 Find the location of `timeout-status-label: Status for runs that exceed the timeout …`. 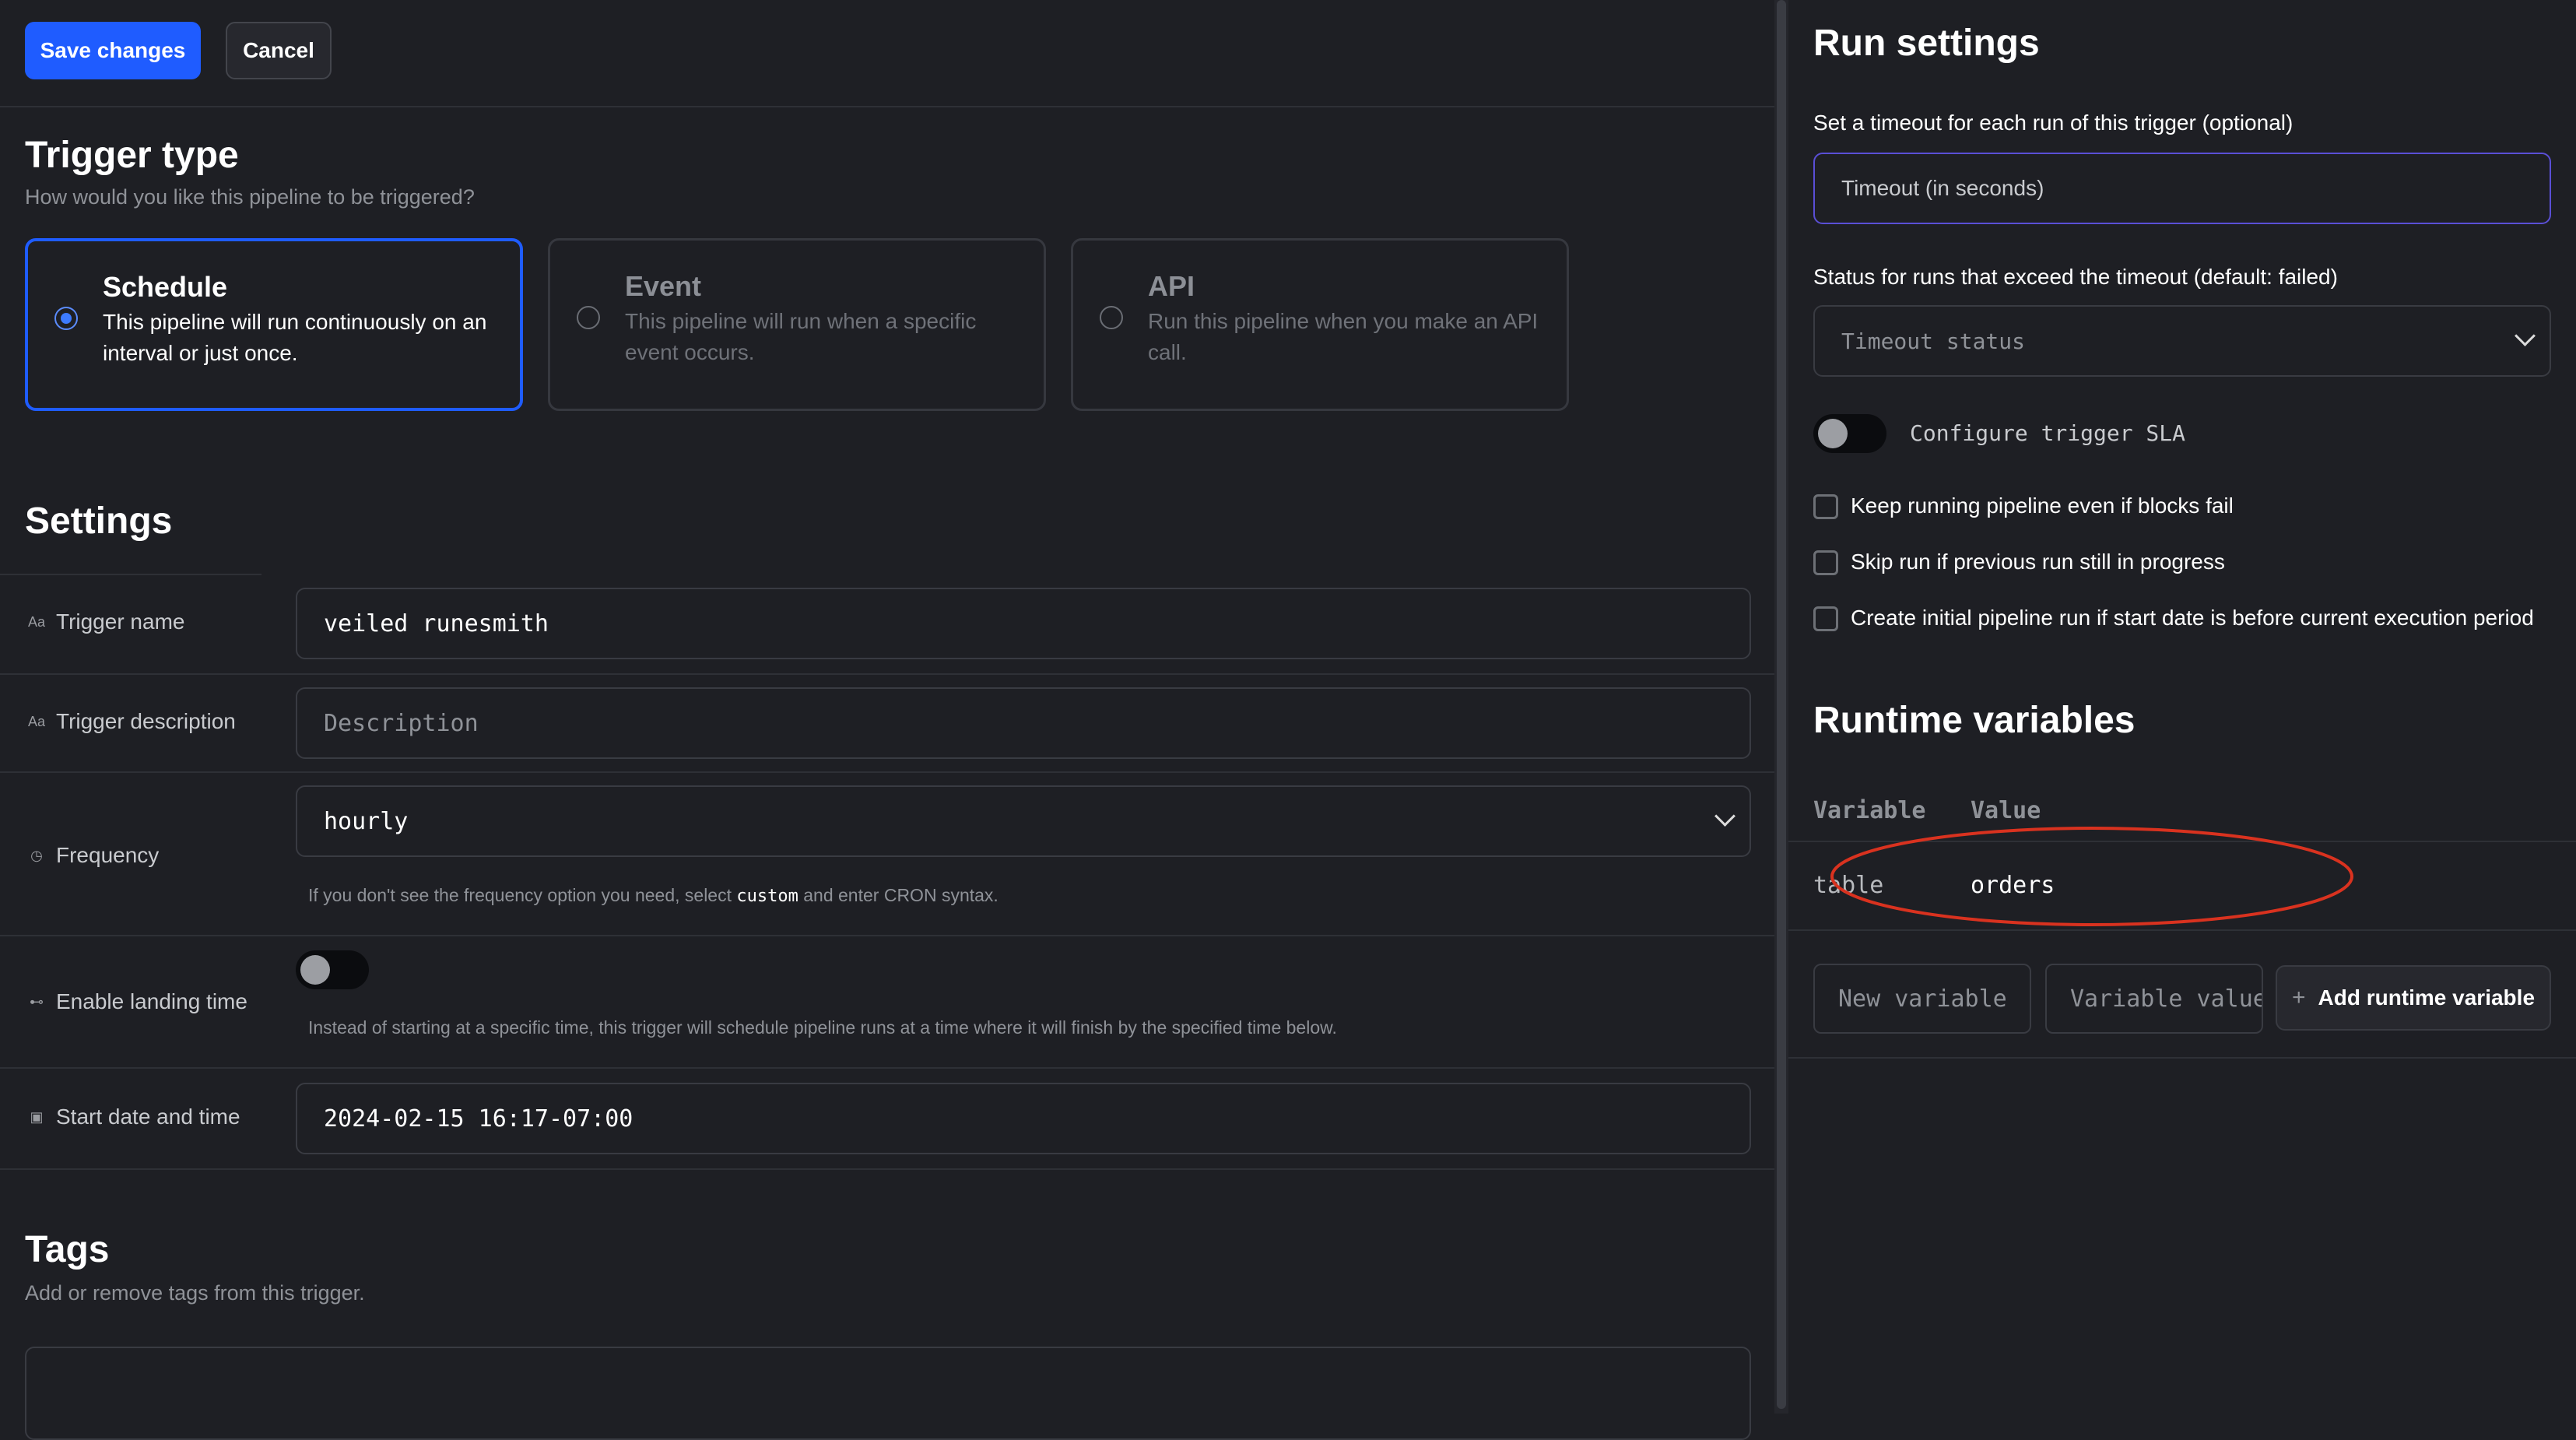

timeout-status-label: Status for runs that exceed the timeout … is located at coordinates (2076, 277).